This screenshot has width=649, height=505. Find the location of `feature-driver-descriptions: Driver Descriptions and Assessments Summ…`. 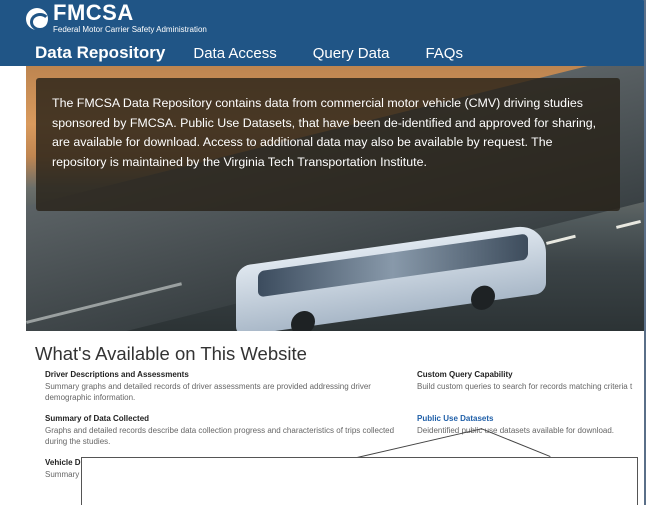

feature-driver-descriptions: Driver Descriptions and Assessments Summ… is located at coordinates (230, 386).